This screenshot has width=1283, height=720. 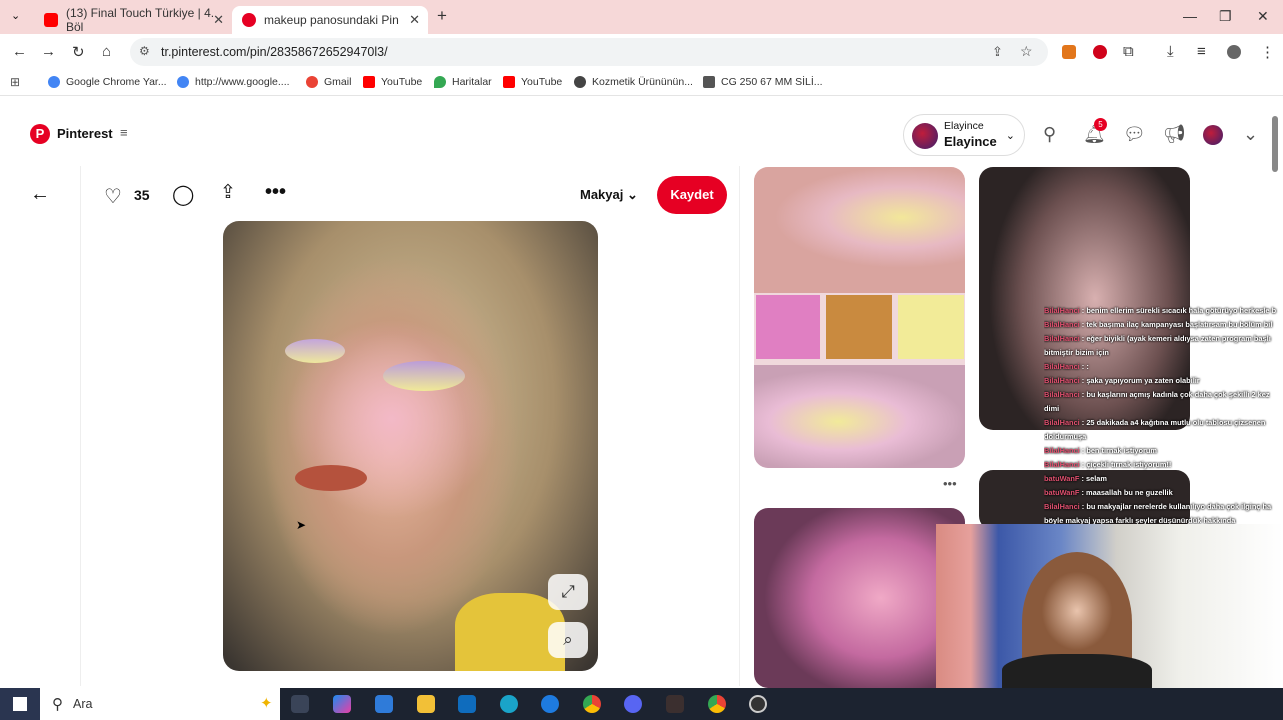 What do you see at coordinates (300, 704) in the screenshot?
I see `task-view-icon` at bounding box center [300, 704].